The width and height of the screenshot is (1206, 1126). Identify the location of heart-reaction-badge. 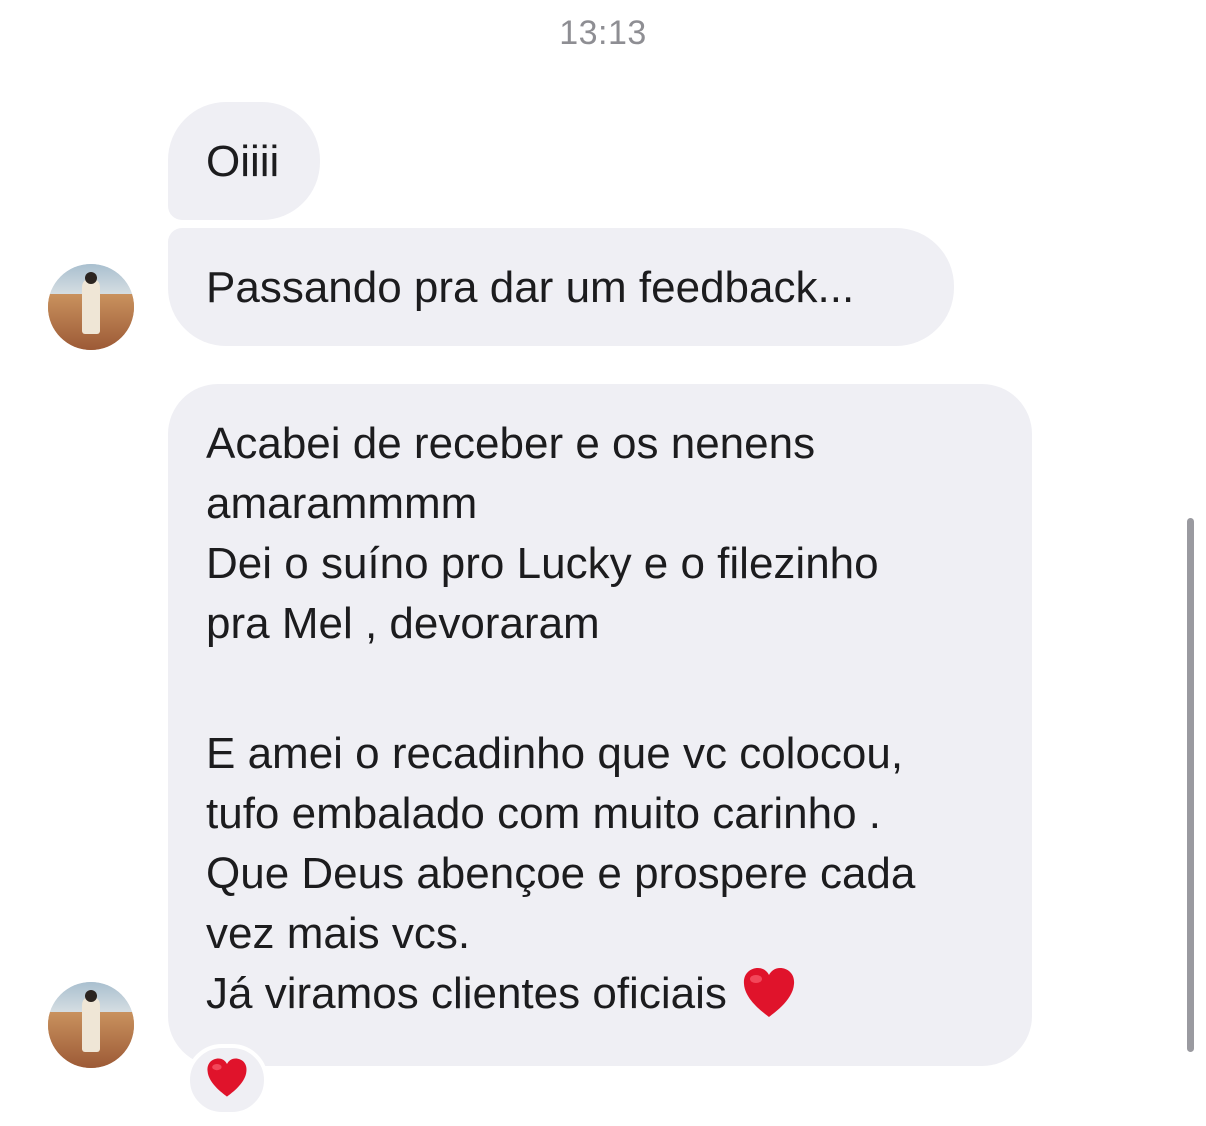
(227, 1080).